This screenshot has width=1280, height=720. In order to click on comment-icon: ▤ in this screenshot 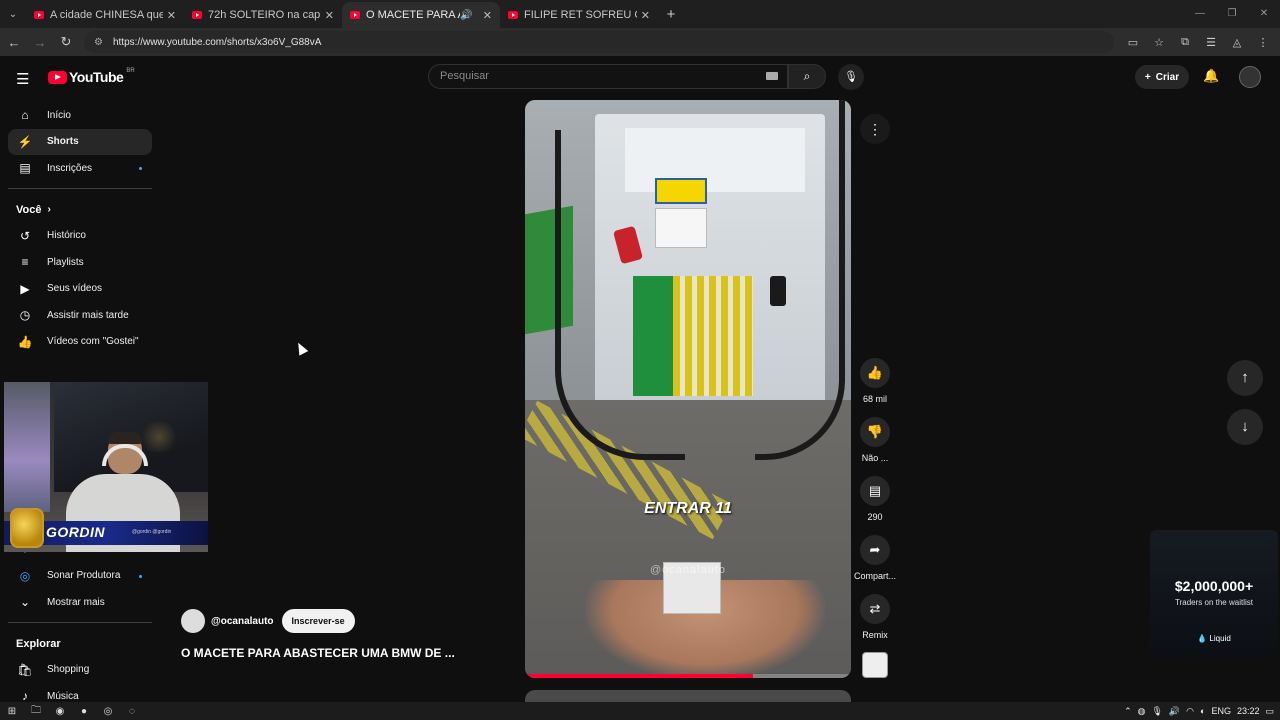, I will do `click(875, 491)`.